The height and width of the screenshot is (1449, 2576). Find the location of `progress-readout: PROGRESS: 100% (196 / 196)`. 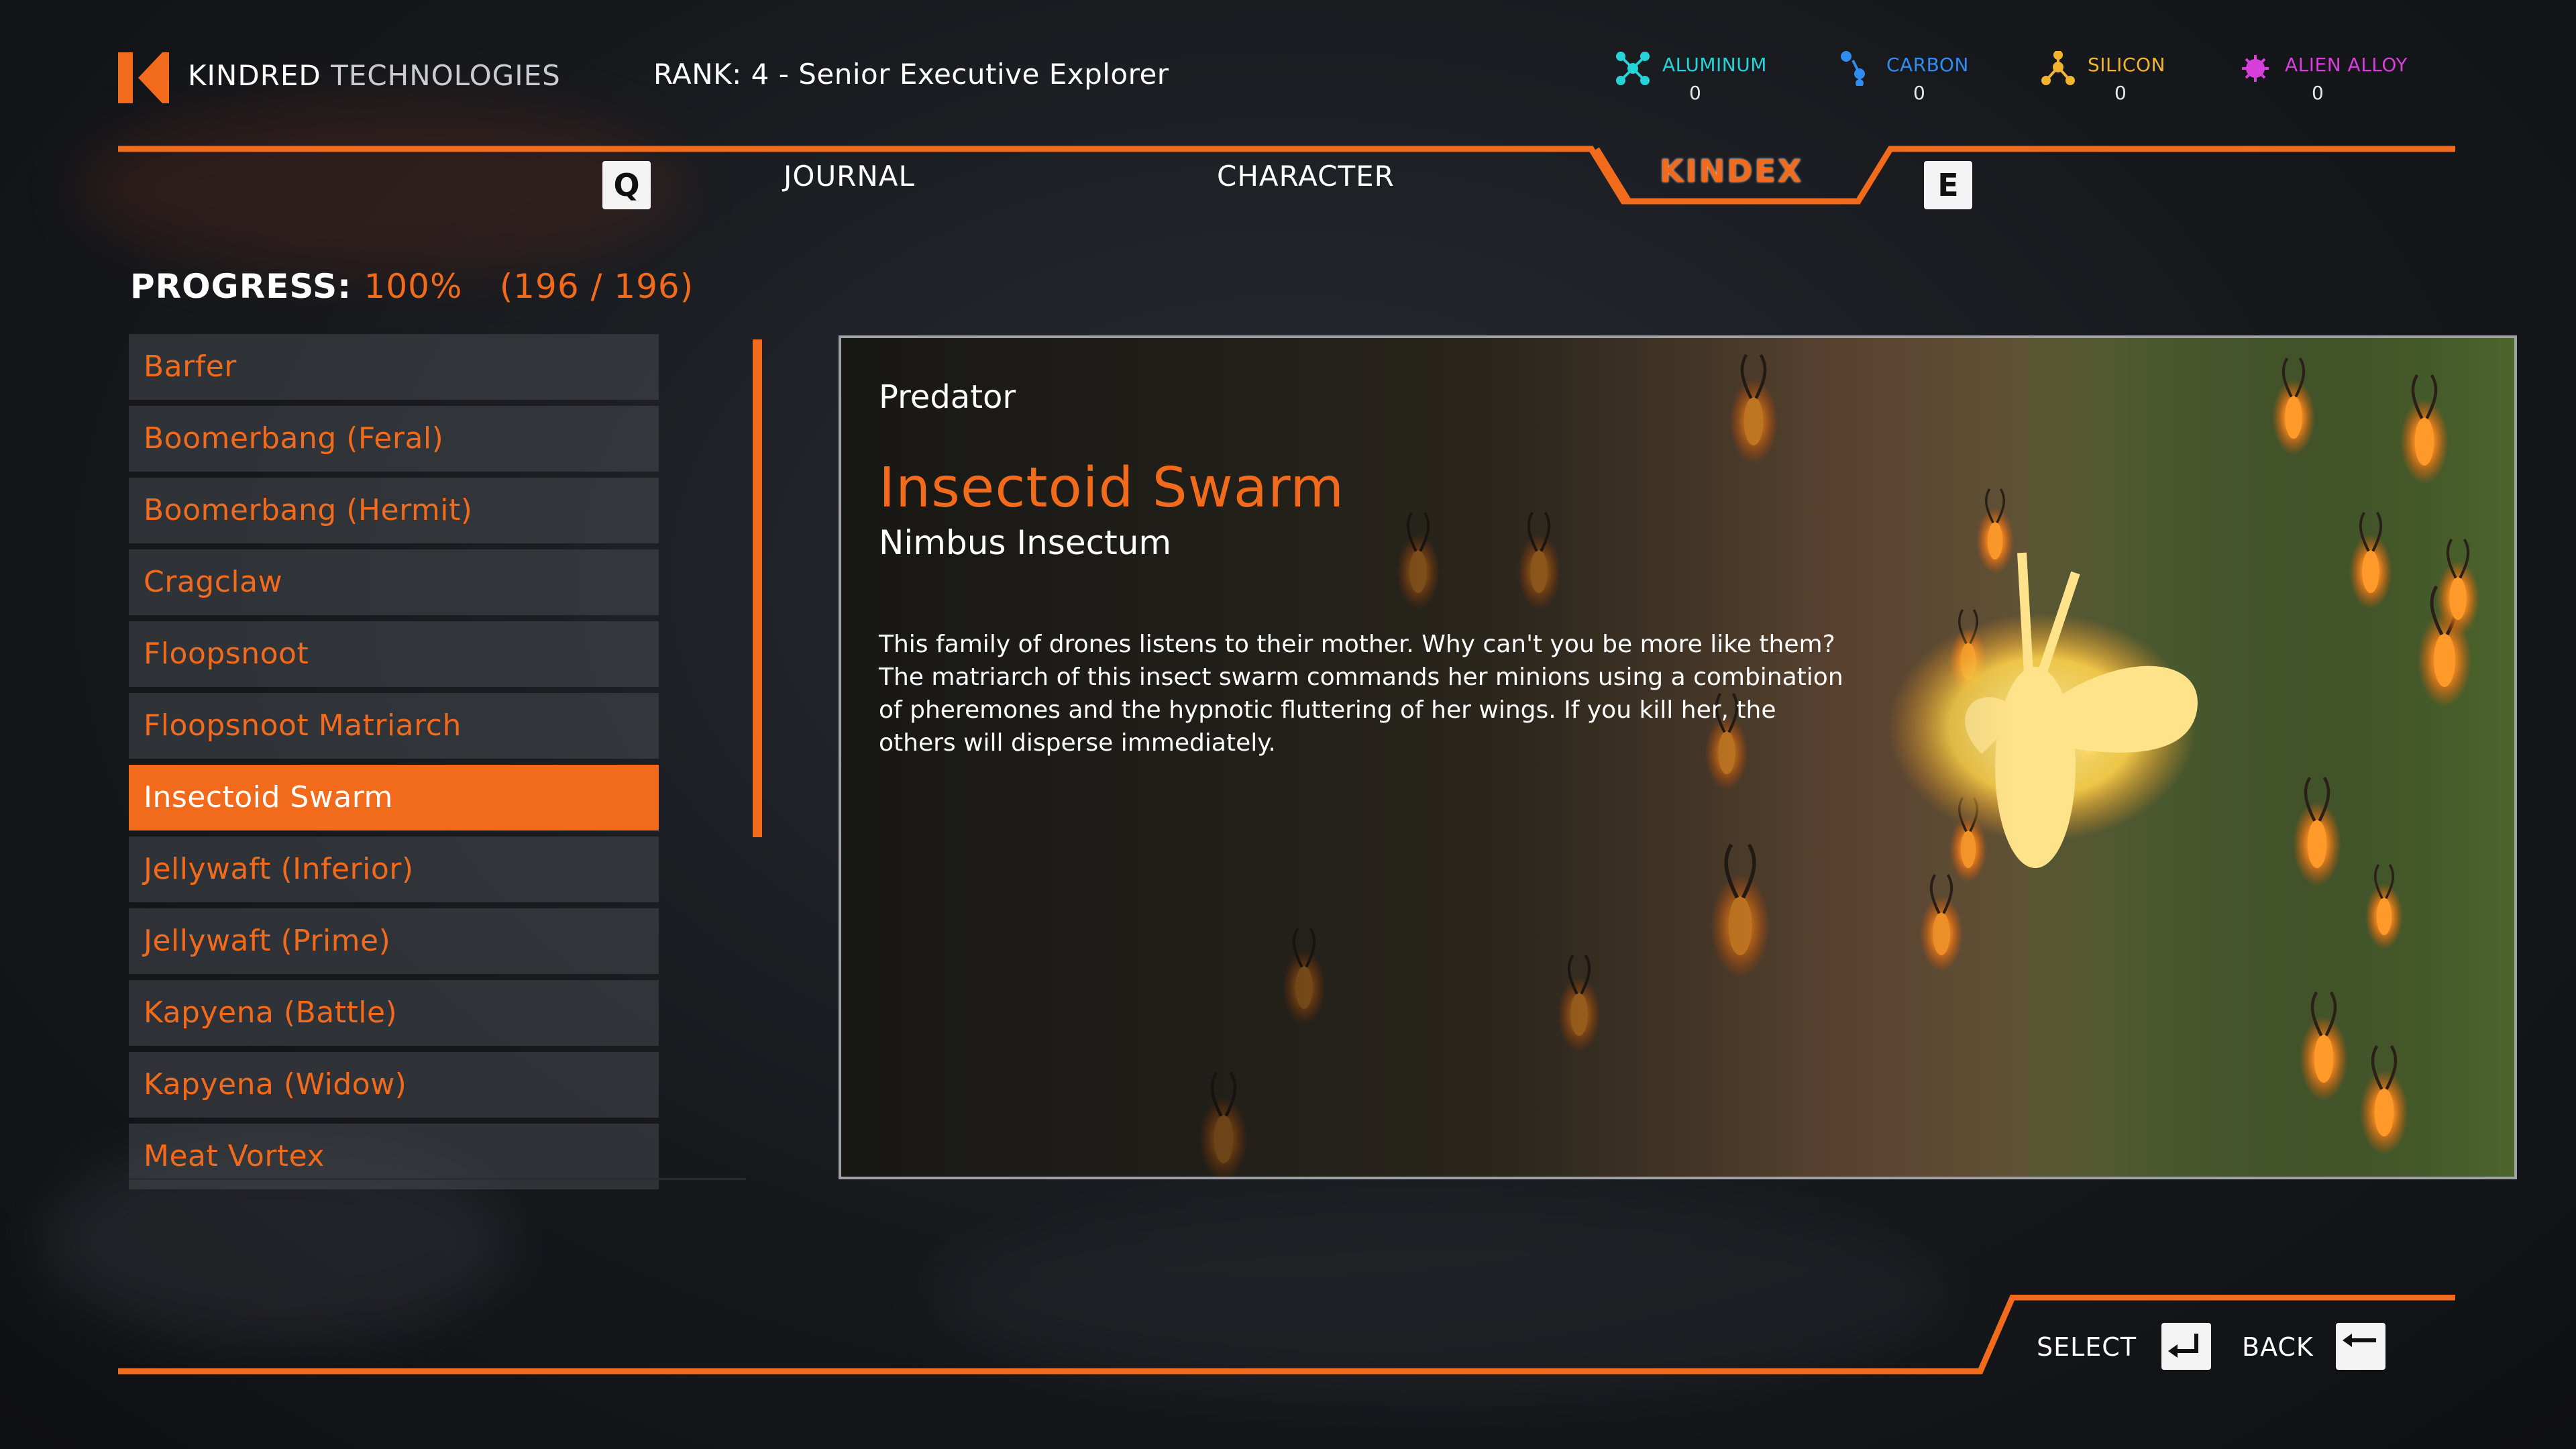

progress-readout: PROGRESS: 100% (196 / 196) is located at coordinates (412, 286).